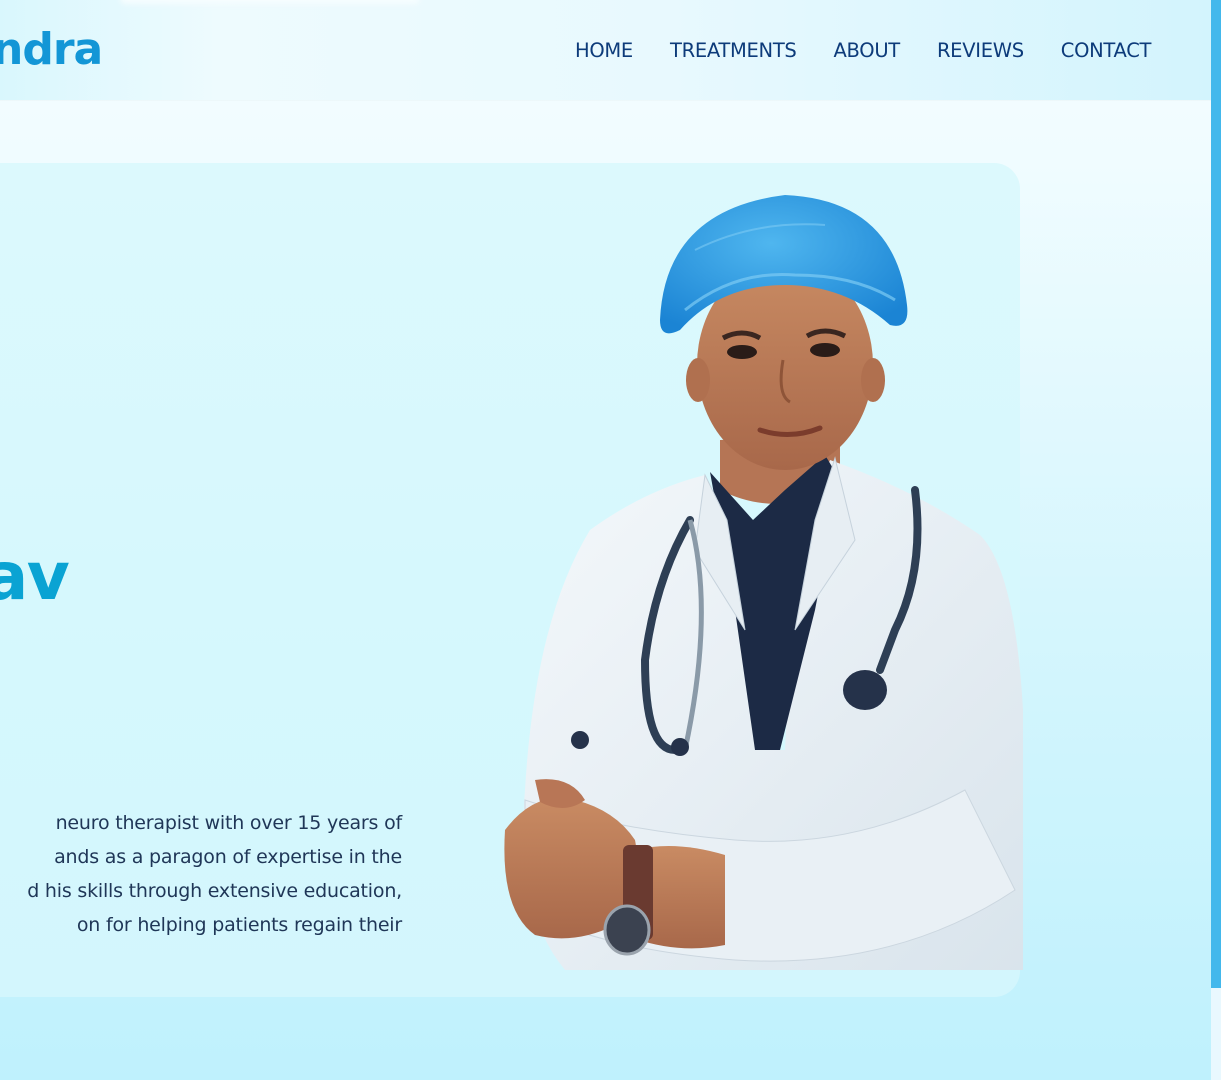 The image size is (1221, 1080). I want to click on nav-home: HOME, so click(604, 51).